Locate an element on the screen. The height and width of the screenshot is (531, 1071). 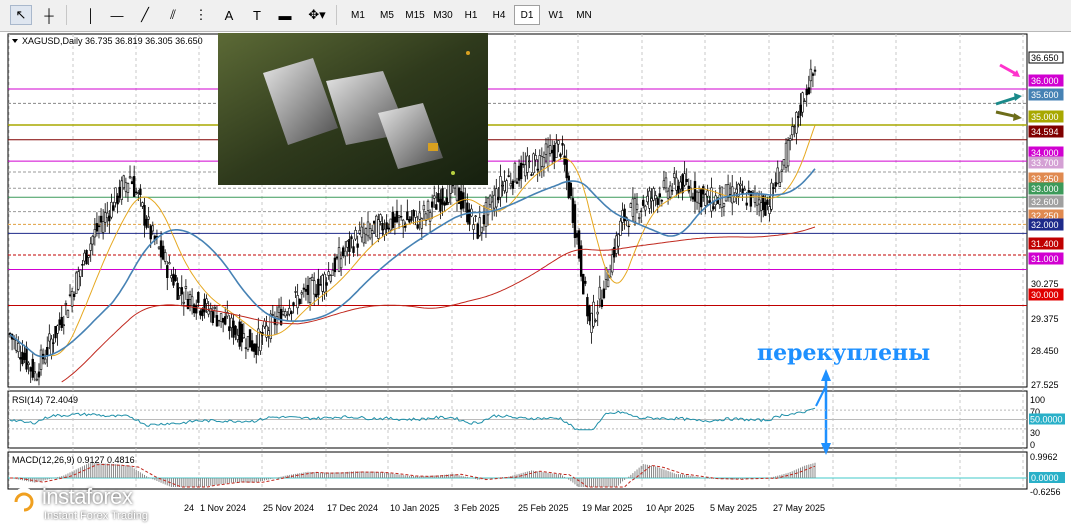
trendline-icon: ╱ is located at coordinates (145, 15).